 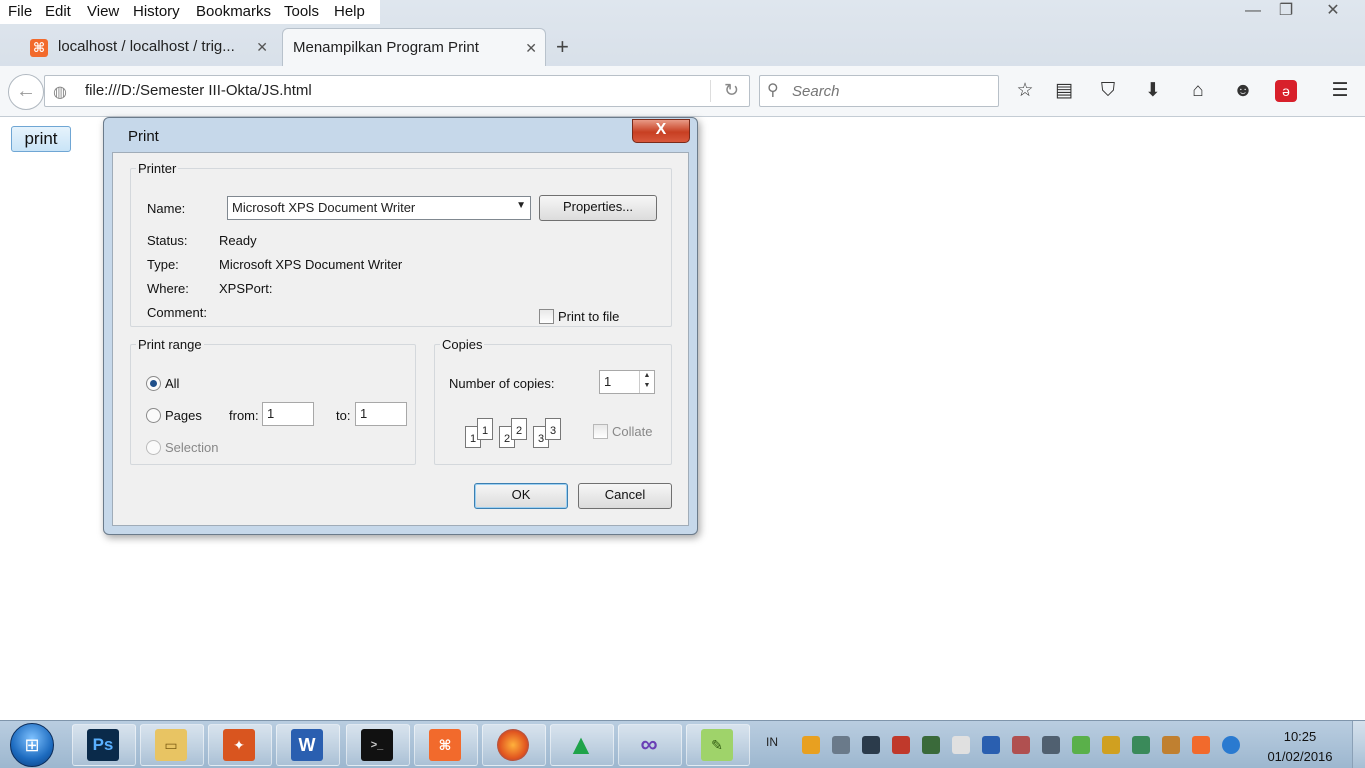 What do you see at coordinates (172, 745) in the screenshot?
I see `taskbar-file-explorer: ▭` at bounding box center [172, 745].